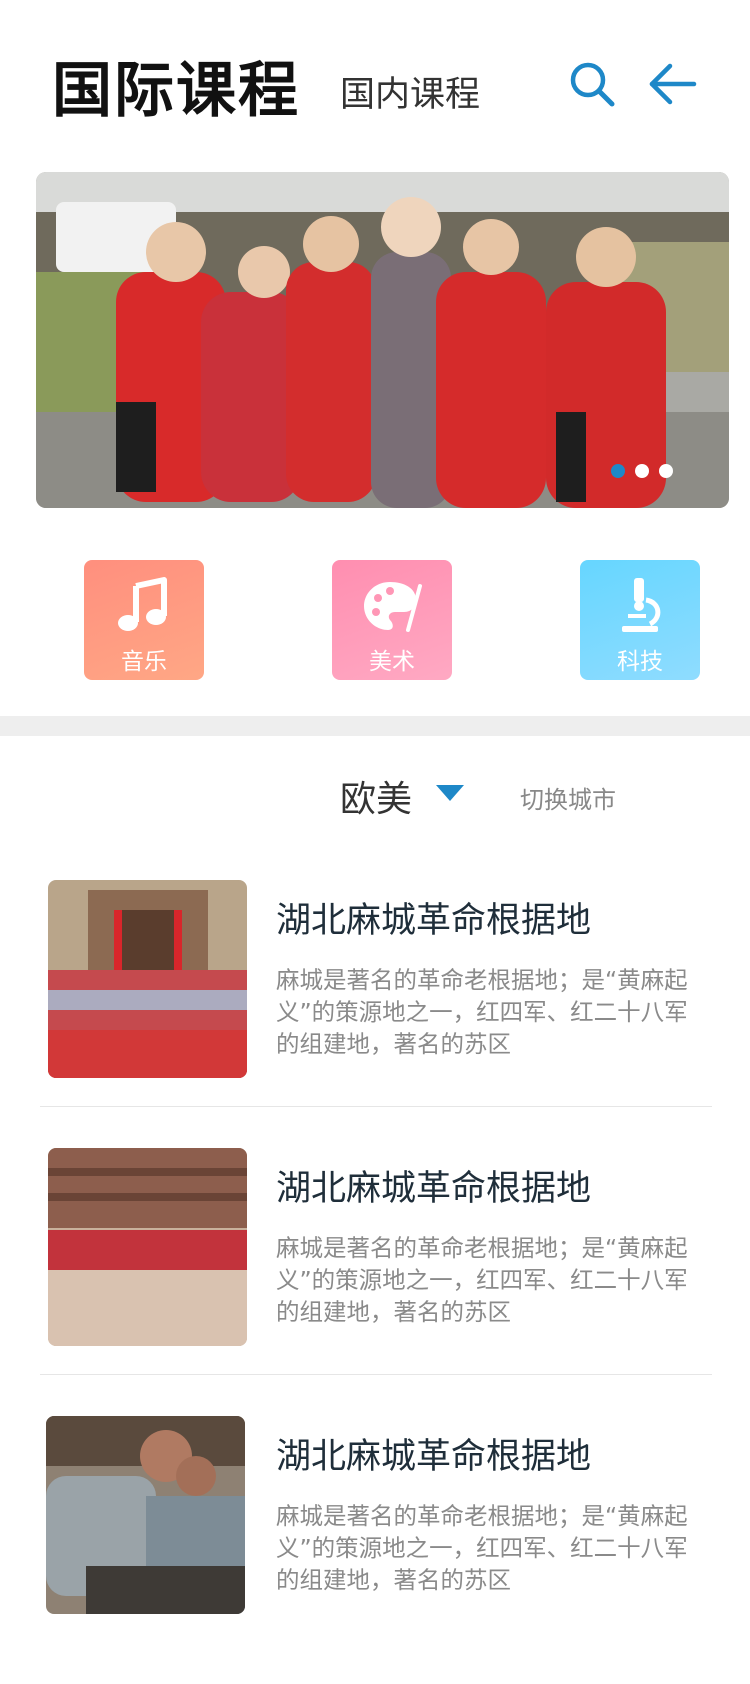 This screenshot has height=1684, width=750. Describe the element at coordinates (618, 471) in the screenshot. I see `carousel-dot-active` at that location.